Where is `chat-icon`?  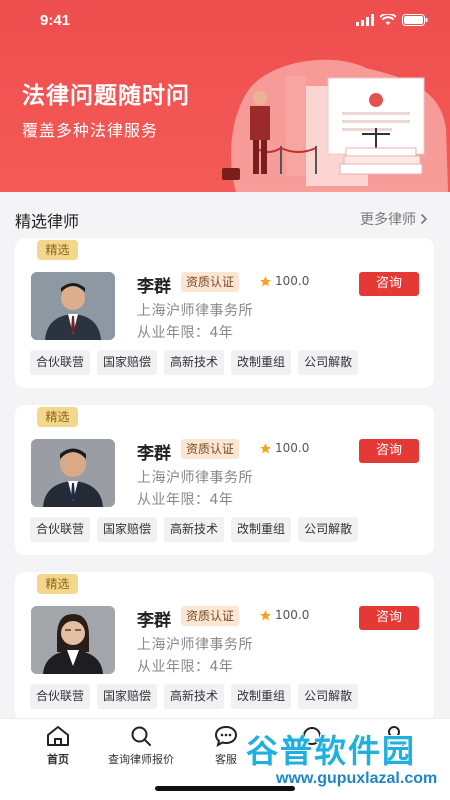 chat-icon is located at coordinates (226, 736).